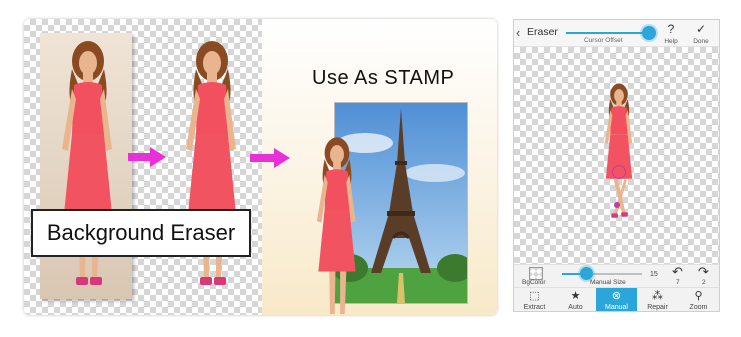 The width and height of the screenshot is (741, 337). I want to click on redo-icon: ↷, so click(703, 272).